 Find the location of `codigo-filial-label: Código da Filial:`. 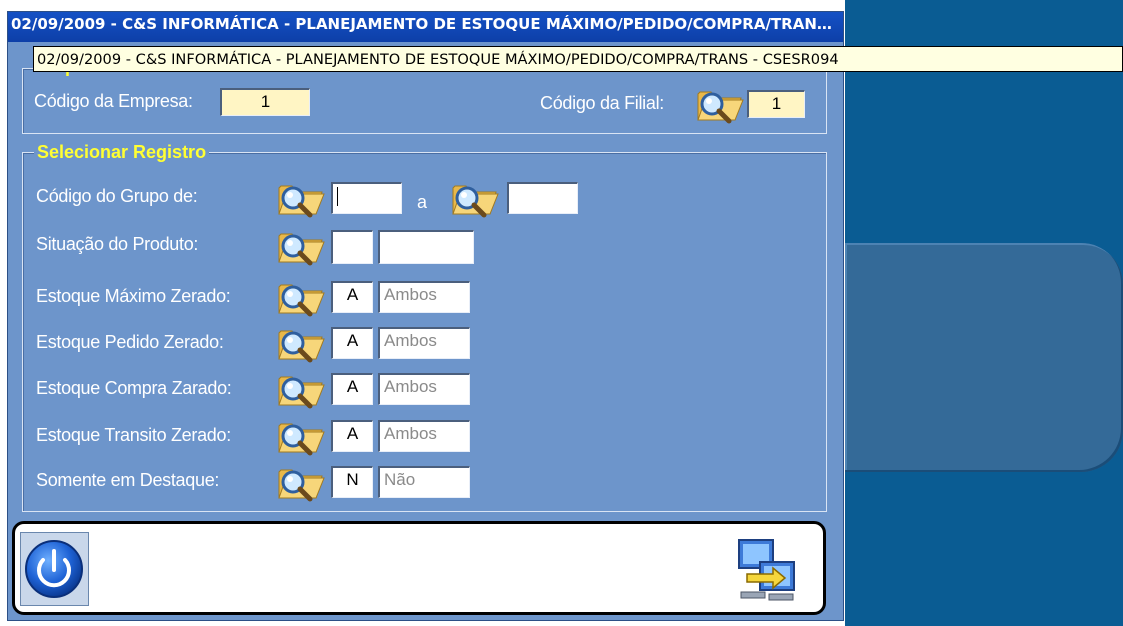

codigo-filial-label: Código da Filial: is located at coordinates (602, 103).